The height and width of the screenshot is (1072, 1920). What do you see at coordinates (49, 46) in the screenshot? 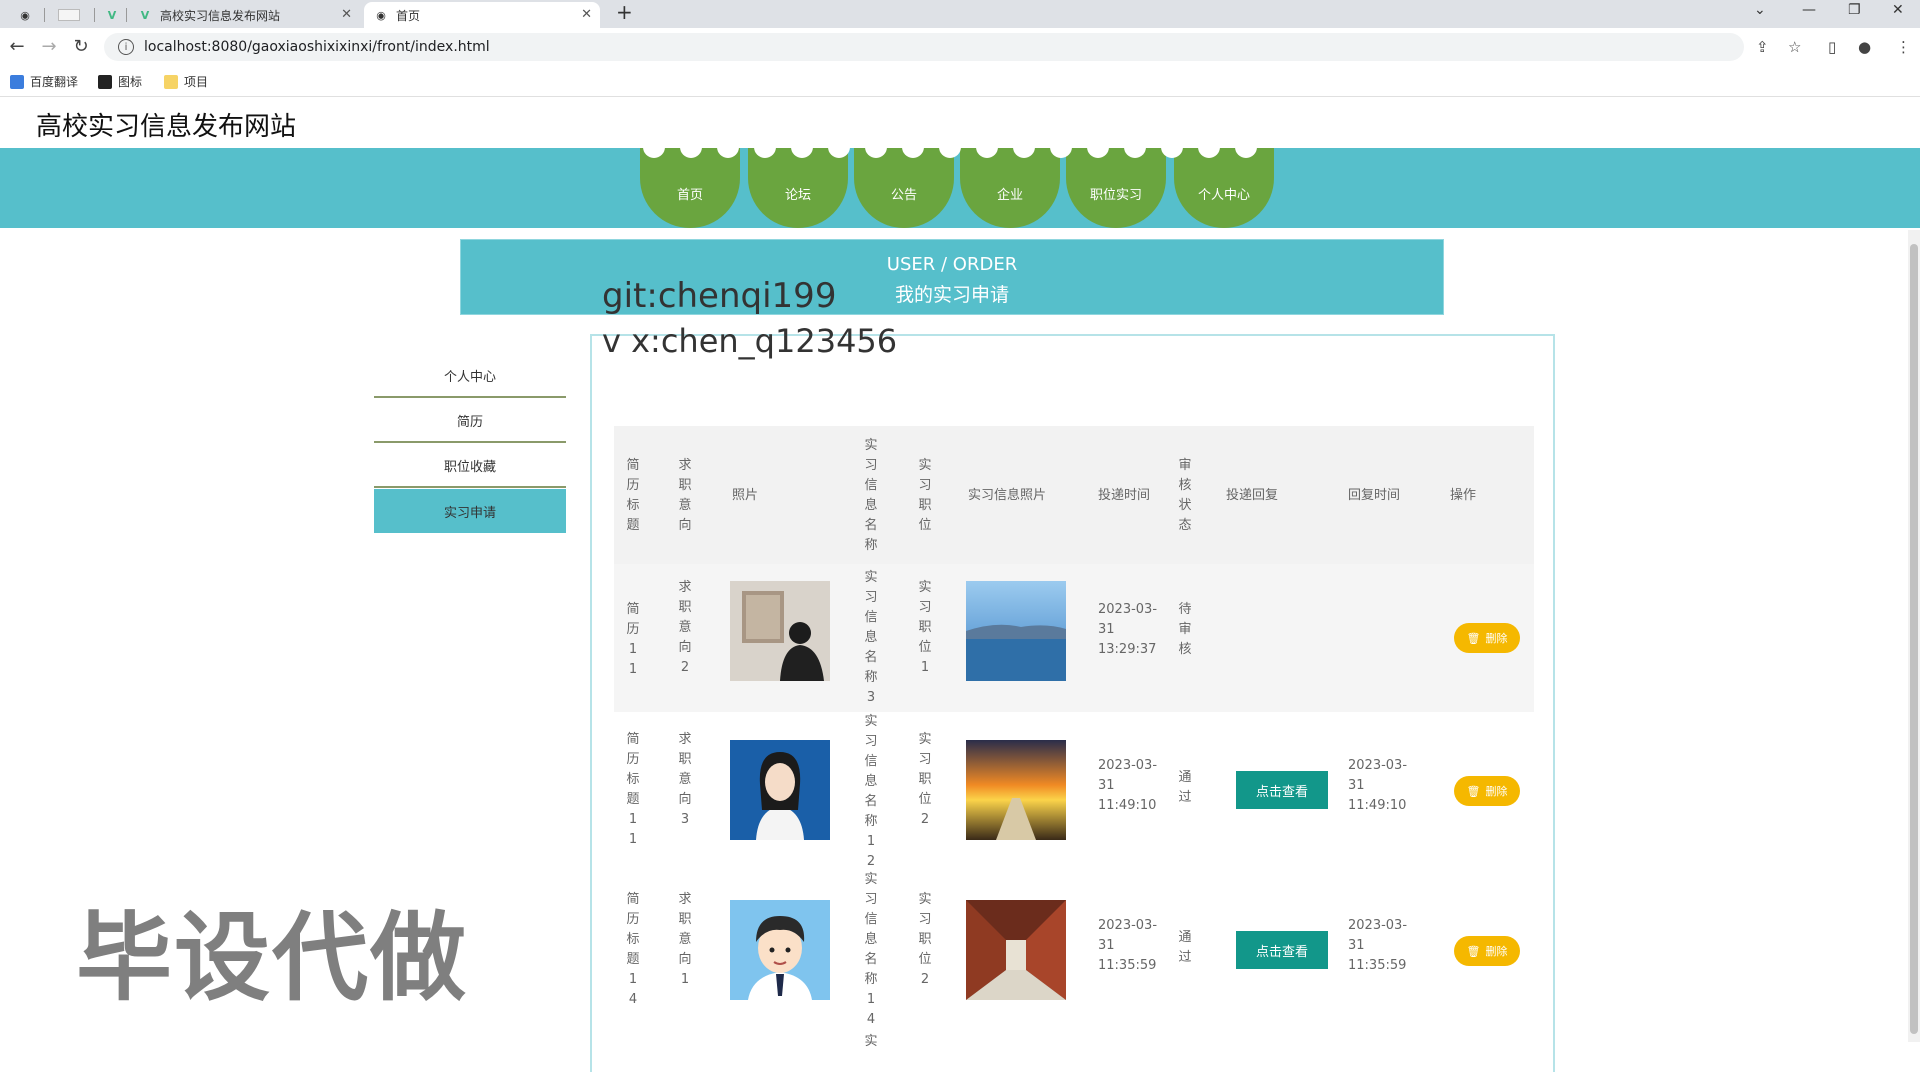
I see `forward-arrow-icon: →` at bounding box center [49, 46].